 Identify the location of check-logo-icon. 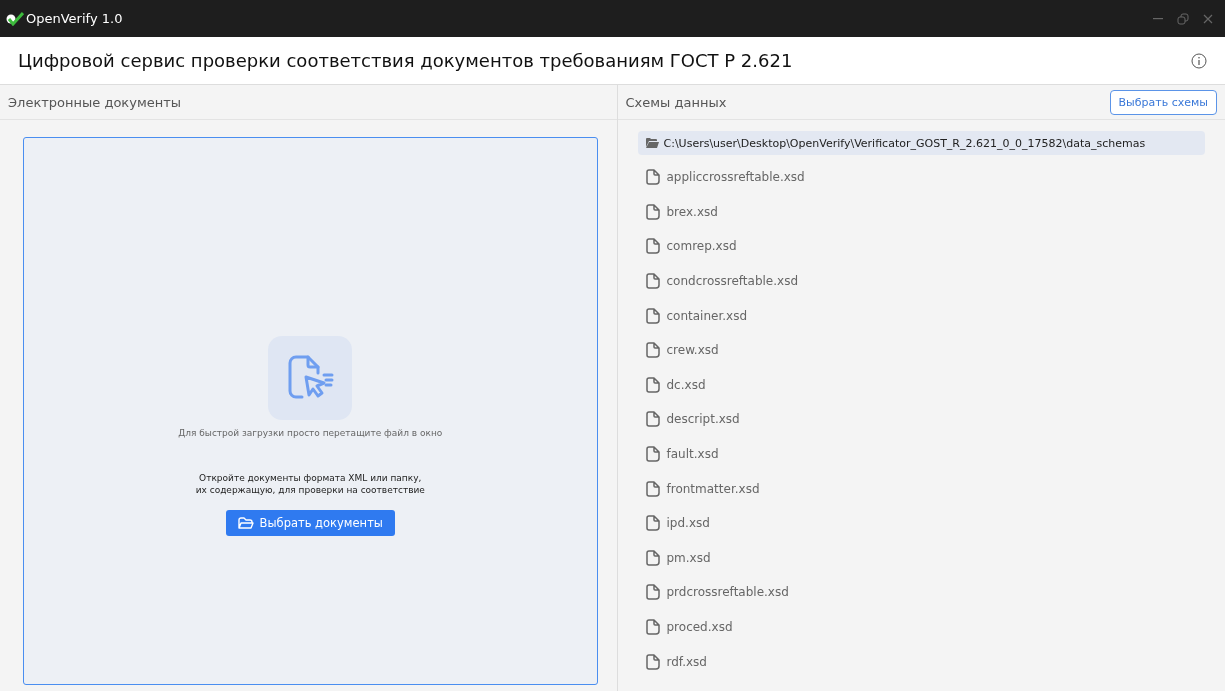
(15, 18).